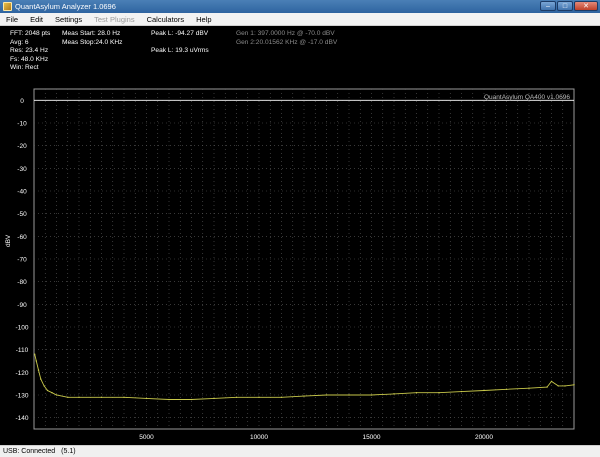 The image size is (600, 457). Describe the element at coordinates (285, 33) in the screenshot. I see `gen1-readout: Gen 1: 397.0000 Hz @ -70.0 dBV` at that location.